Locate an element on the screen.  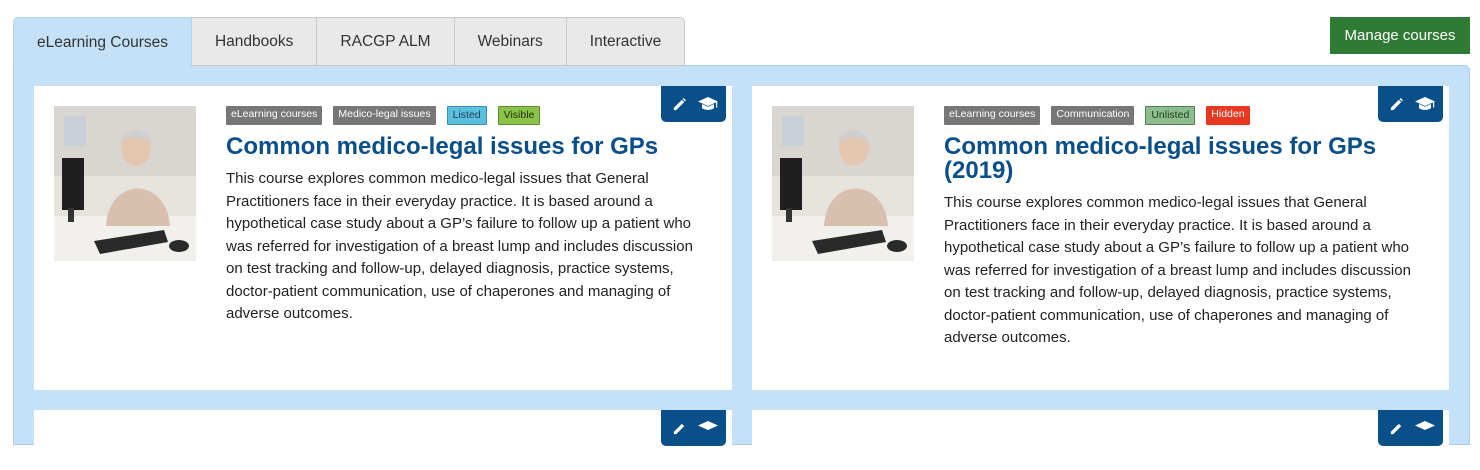
tab-elearning-courses: eLearning Courses is located at coordinates (102, 42).